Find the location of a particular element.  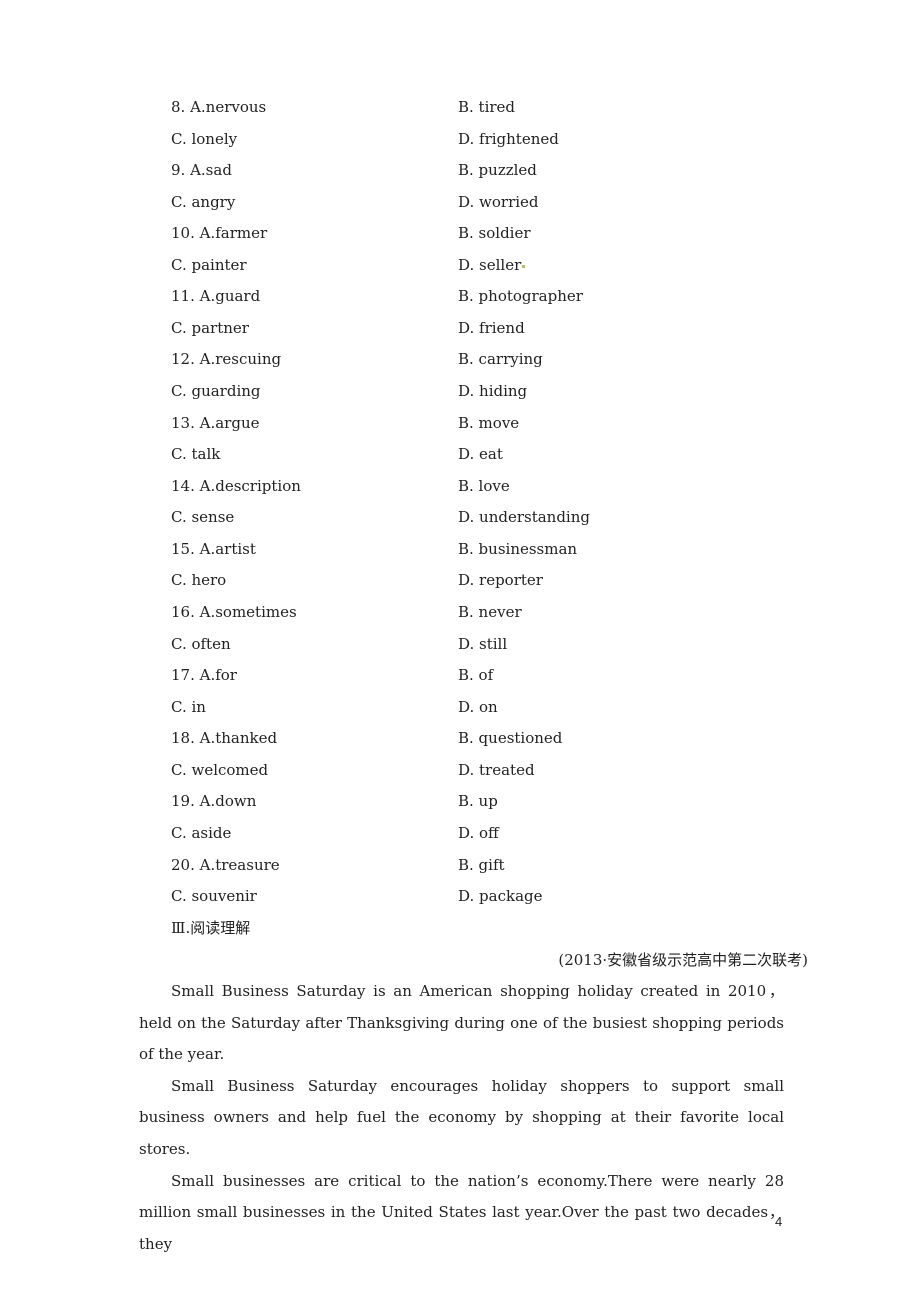

option-b: B. love is located at coordinates (484, 486).